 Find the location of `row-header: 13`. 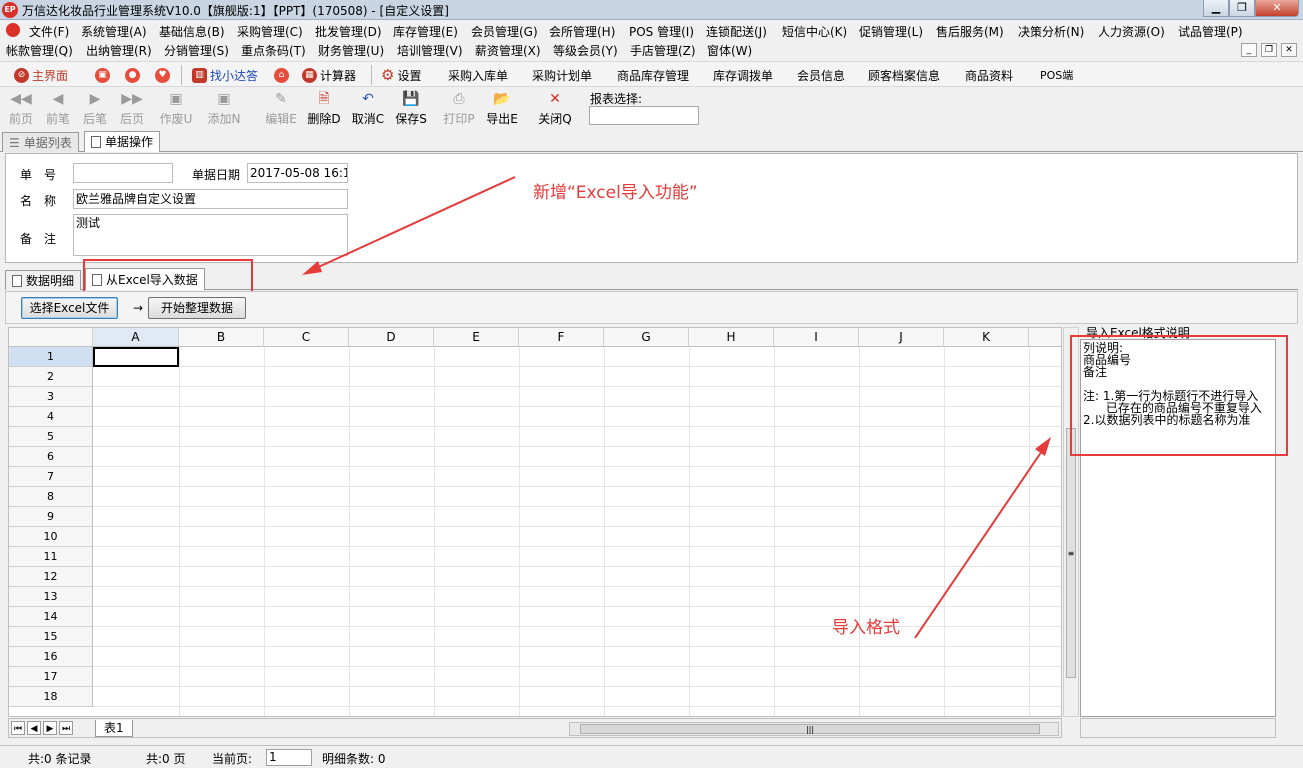

row-header: 13 is located at coordinates (51, 597).